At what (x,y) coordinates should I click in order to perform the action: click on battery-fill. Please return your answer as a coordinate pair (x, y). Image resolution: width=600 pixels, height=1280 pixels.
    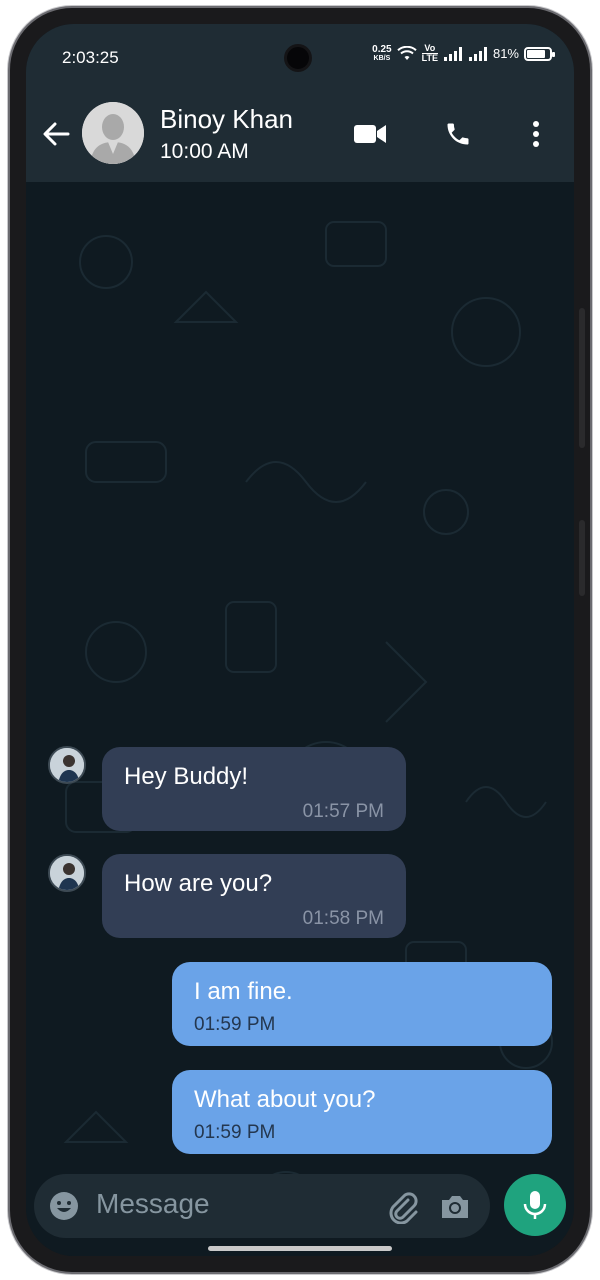
    Looking at the image, I should click on (536, 53).